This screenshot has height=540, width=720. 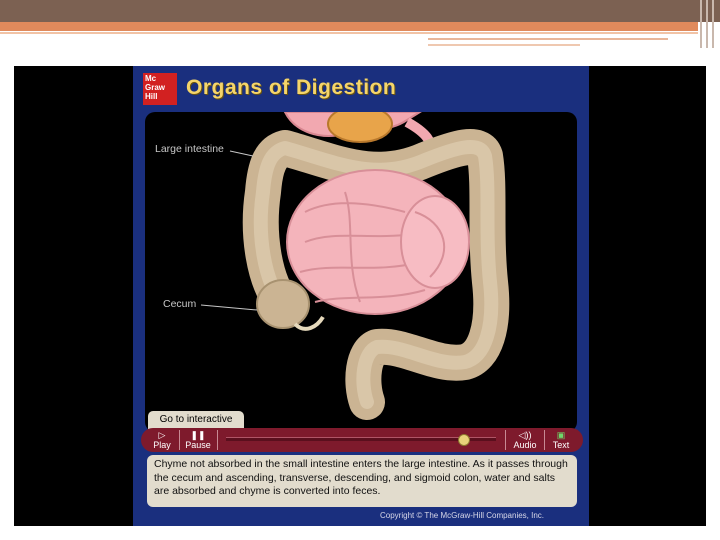 What do you see at coordinates (160, 89) in the screenshot?
I see `mcgraw-hill-logo: Mc Graw Hill` at bounding box center [160, 89].